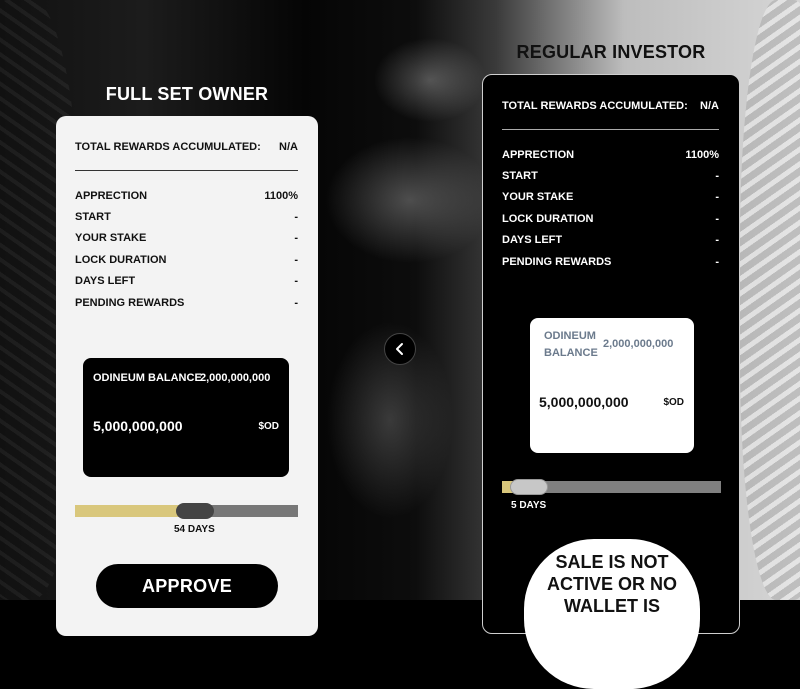 The height and width of the screenshot is (689, 800). What do you see at coordinates (570, 336) in the screenshot?
I see `odineum-balance-label-line1: ODINEUM` at bounding box center [570, 336].